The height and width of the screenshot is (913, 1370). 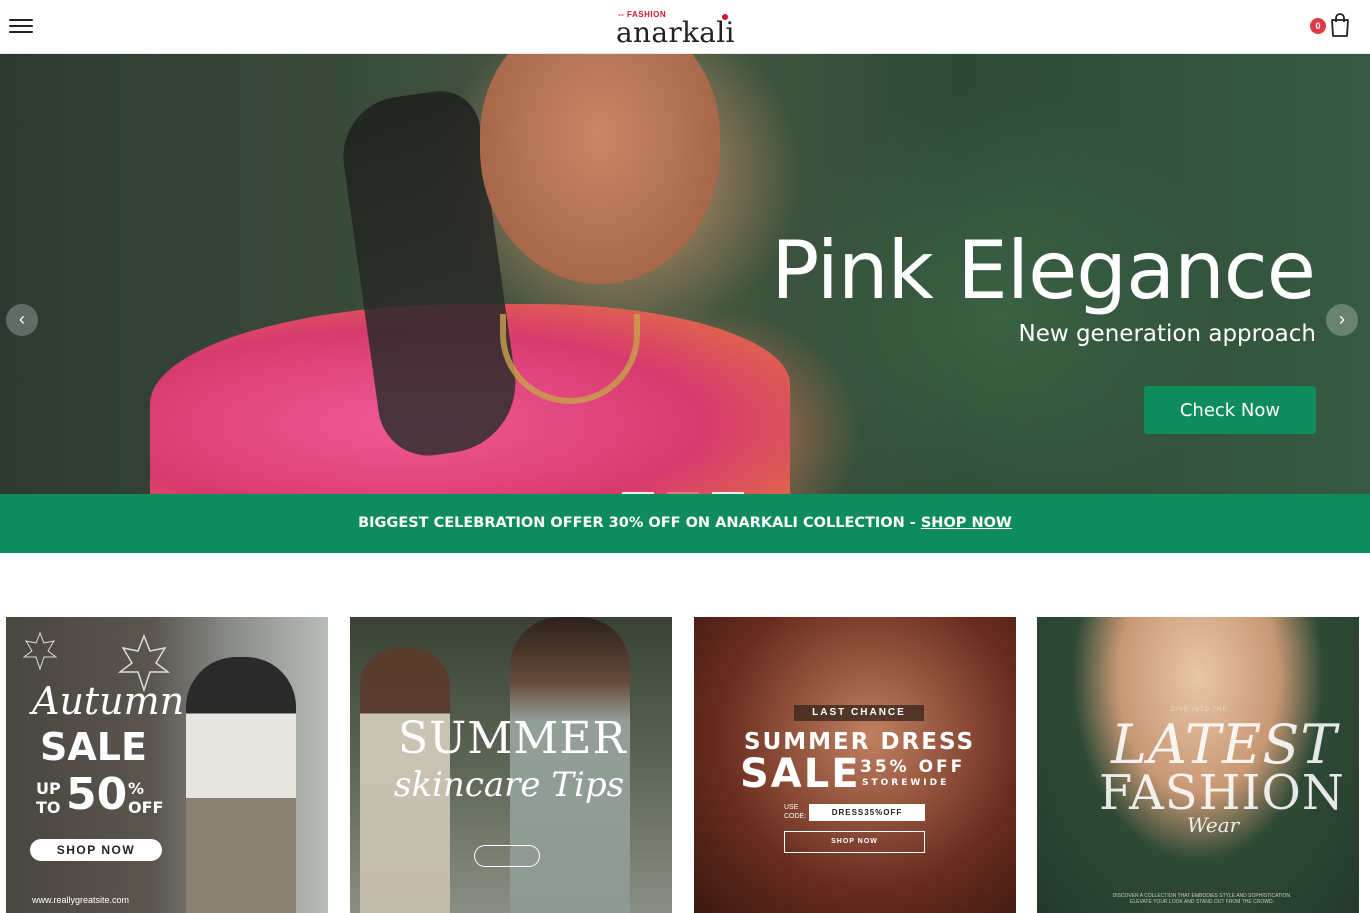 I want to click on card-percent-value: 50, so click(x=97, y=794).